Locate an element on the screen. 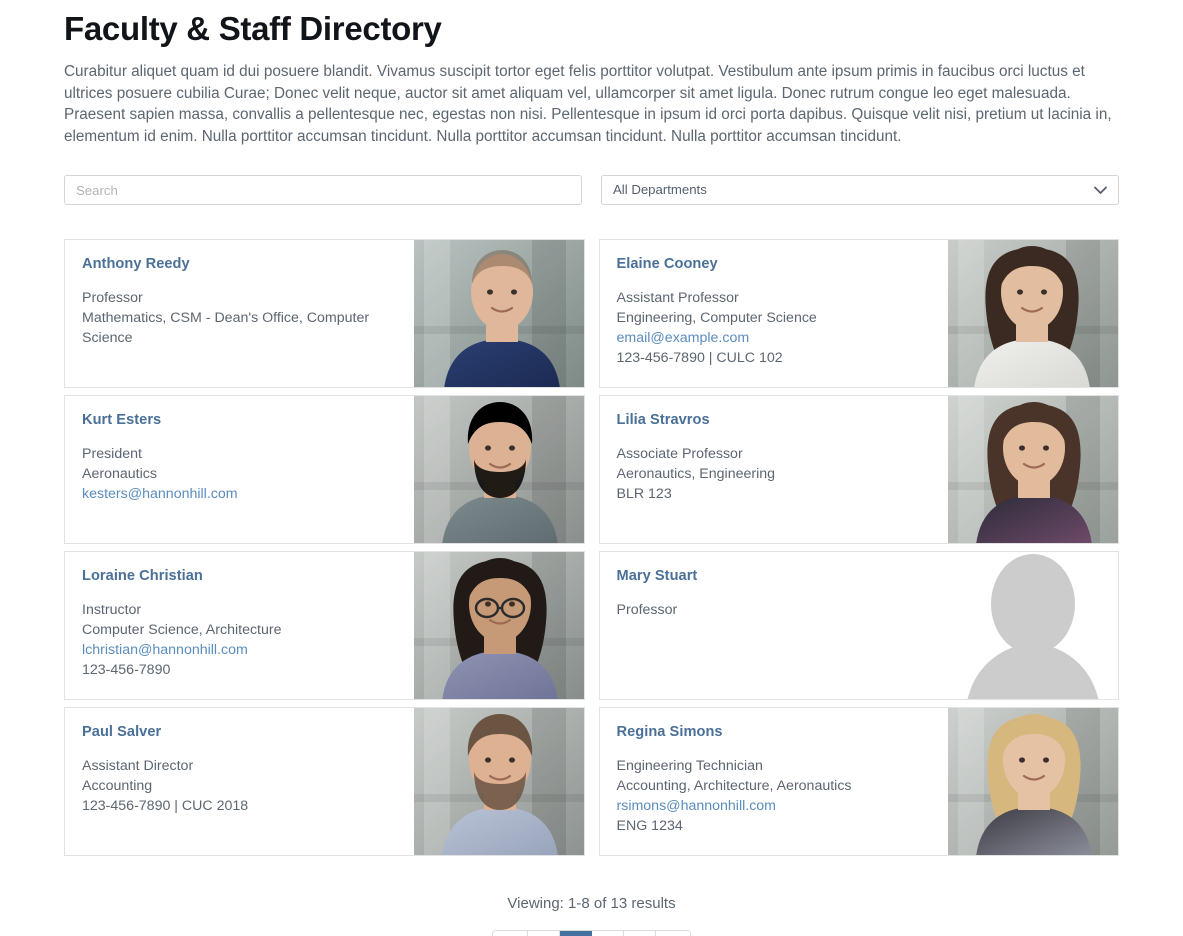  card-contact-info: ENG 1234 is located at coordinates (649, 826).